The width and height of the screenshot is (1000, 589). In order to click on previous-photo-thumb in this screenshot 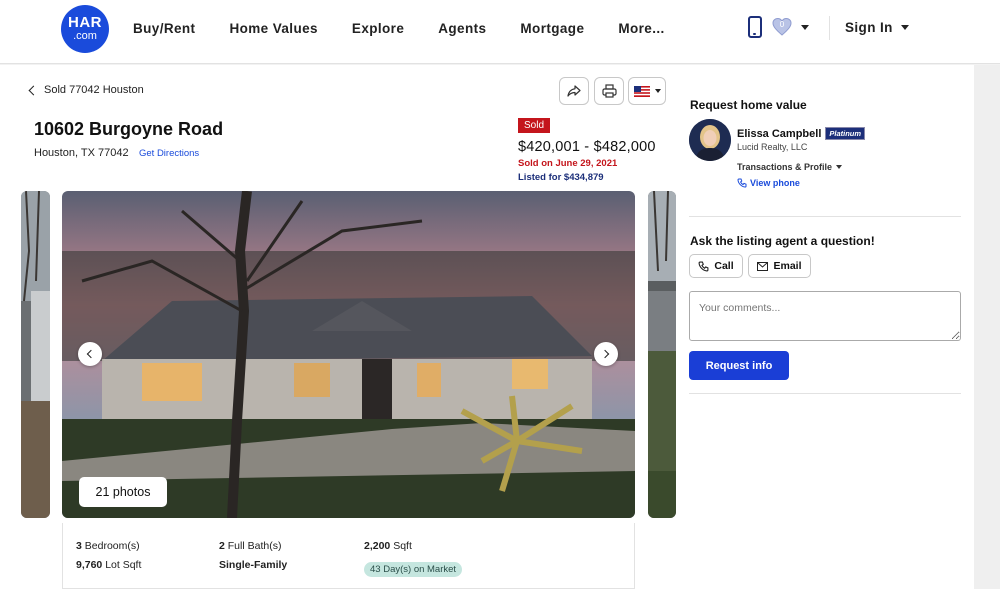, I will do `click(35, 354)`.